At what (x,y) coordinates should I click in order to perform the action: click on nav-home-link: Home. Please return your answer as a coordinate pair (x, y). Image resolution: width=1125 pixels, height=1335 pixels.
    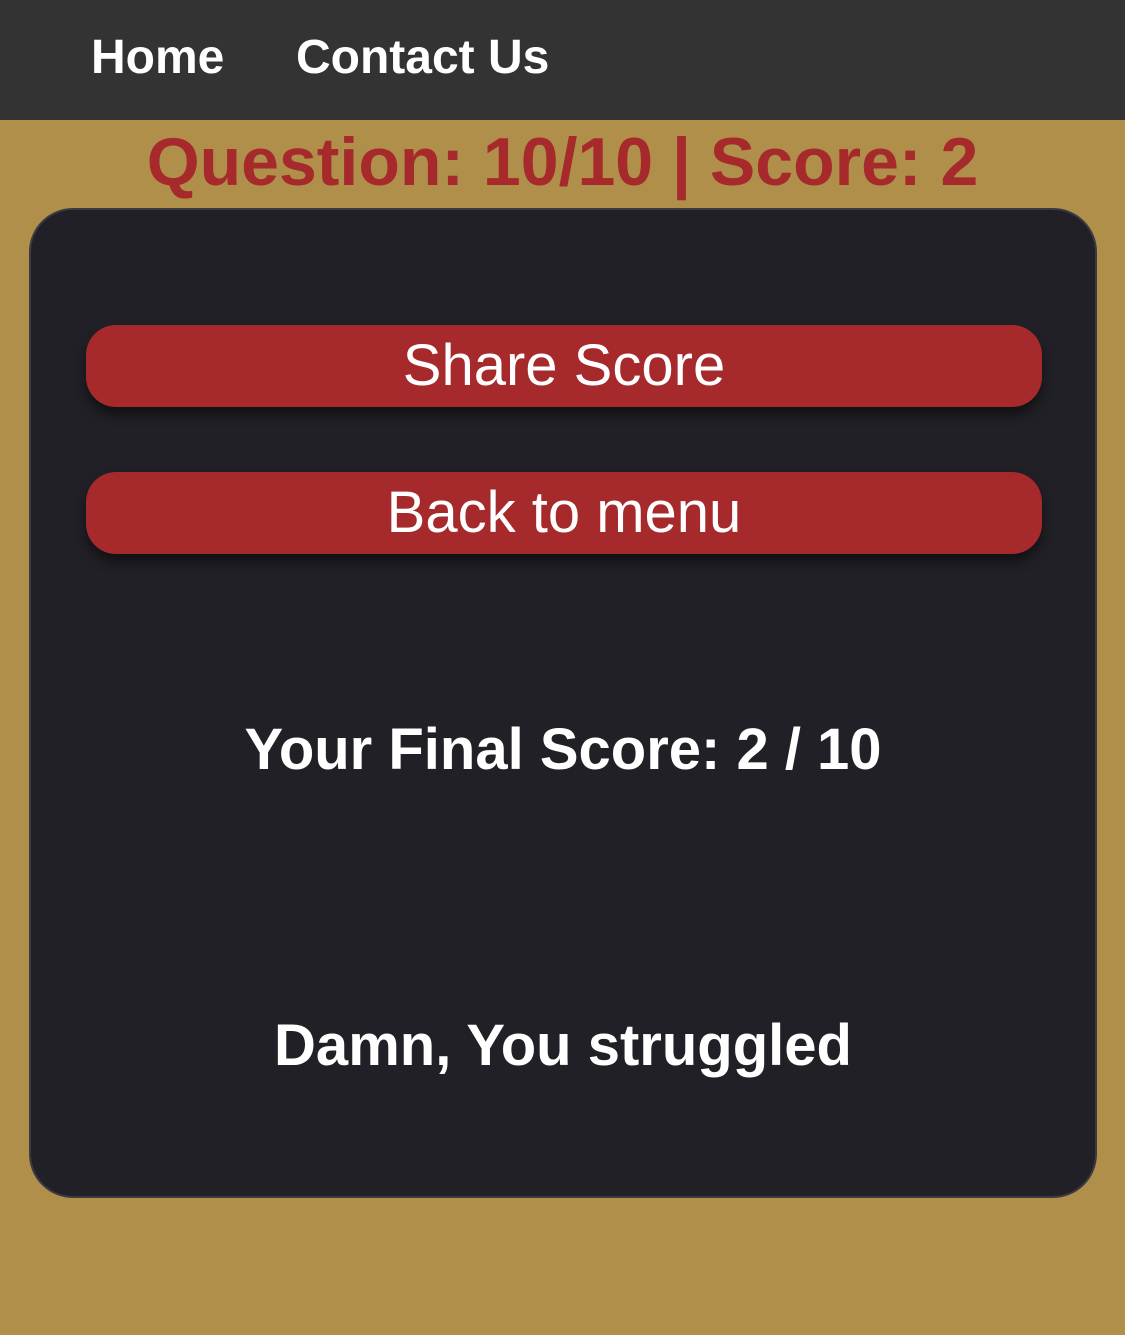
    Looking at the image, I should click on (157, 58).